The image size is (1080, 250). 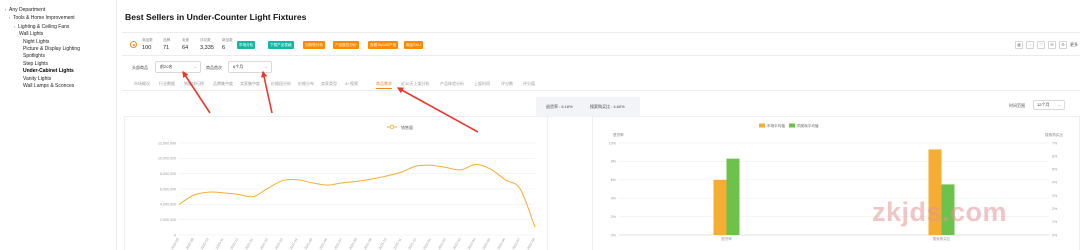 I want to click on right-tick-label: 1%, so click(x=1055, y=222).